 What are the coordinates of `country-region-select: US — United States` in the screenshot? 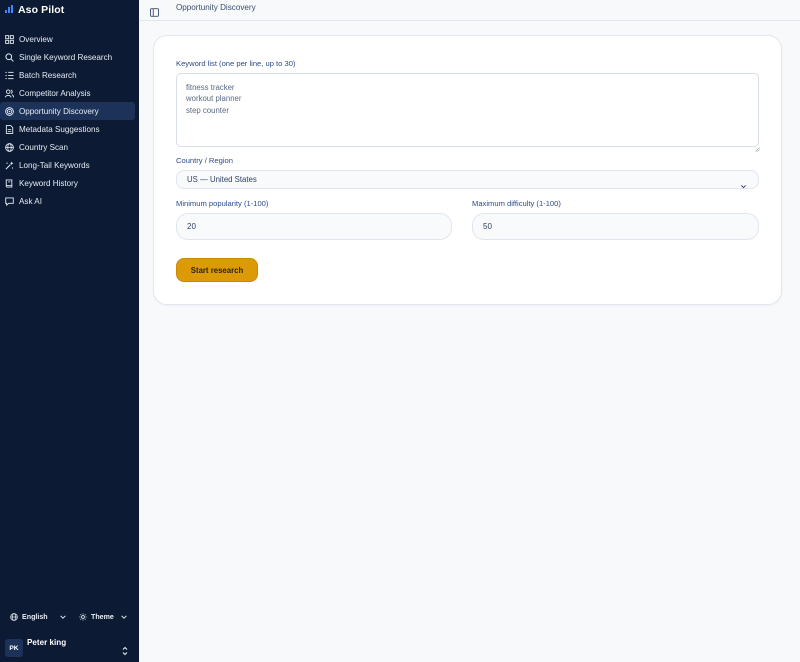 It's located at (467, 179).